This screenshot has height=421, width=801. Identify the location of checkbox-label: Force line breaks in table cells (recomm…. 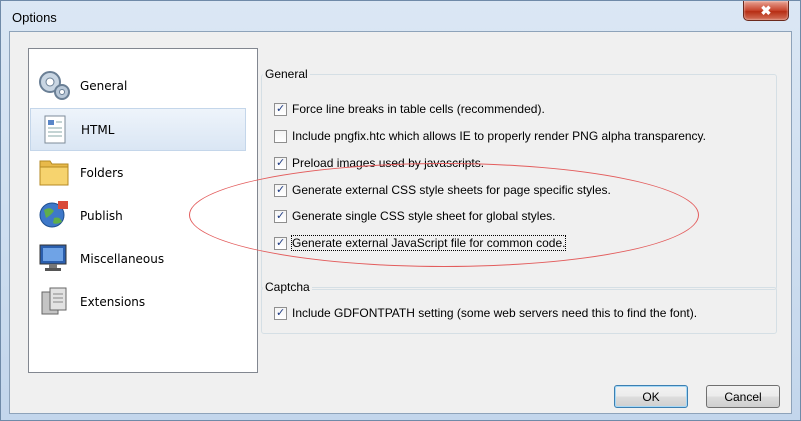
(418, 109).